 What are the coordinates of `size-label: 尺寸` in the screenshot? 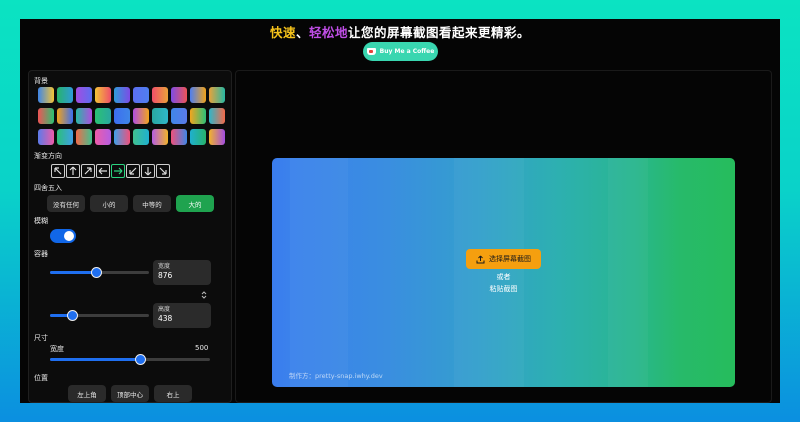 It's located at (41, 338).